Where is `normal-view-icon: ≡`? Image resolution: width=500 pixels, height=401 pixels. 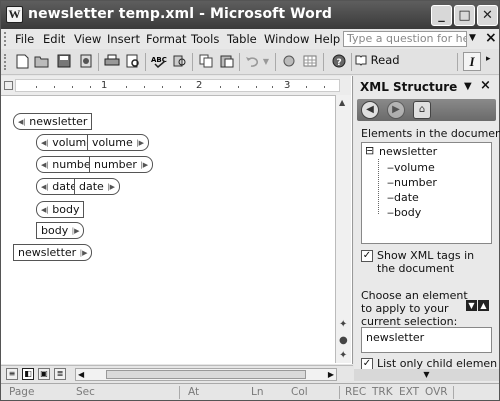
normal-view-icon: ≡ is located at coordinates (12, 374).